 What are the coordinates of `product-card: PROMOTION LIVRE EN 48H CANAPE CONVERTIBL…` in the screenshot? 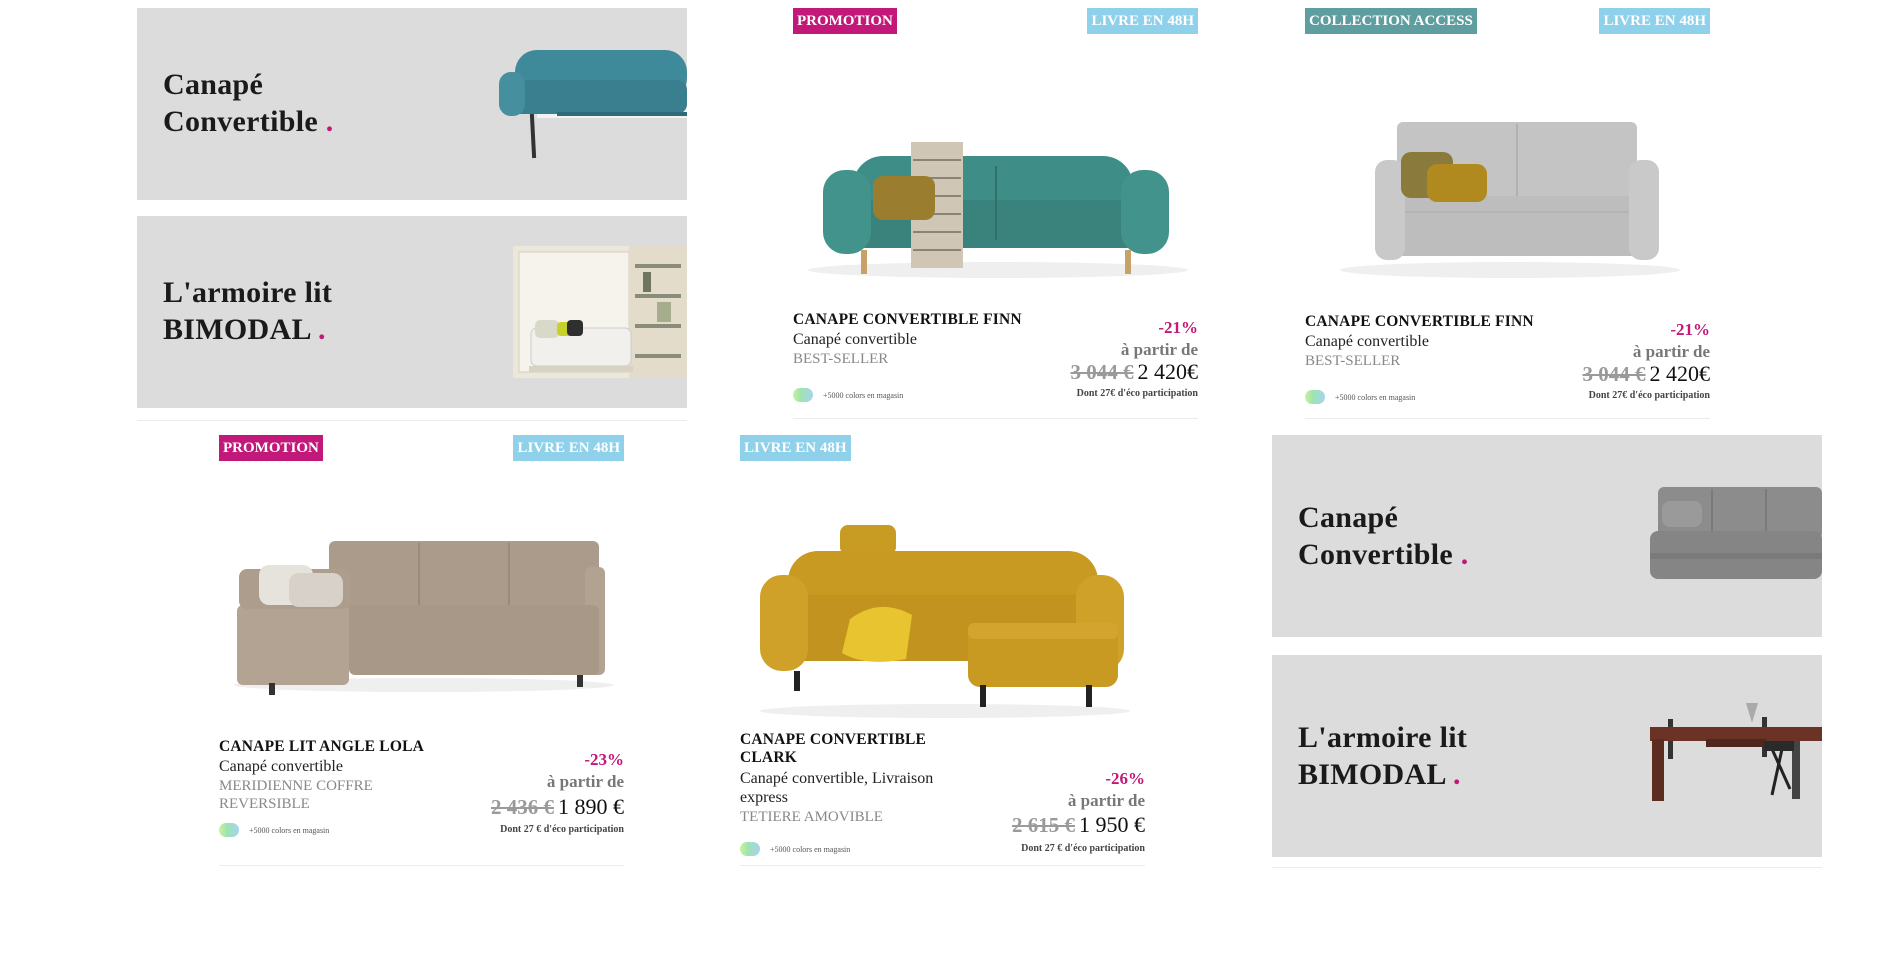 It's located at (995, 214).